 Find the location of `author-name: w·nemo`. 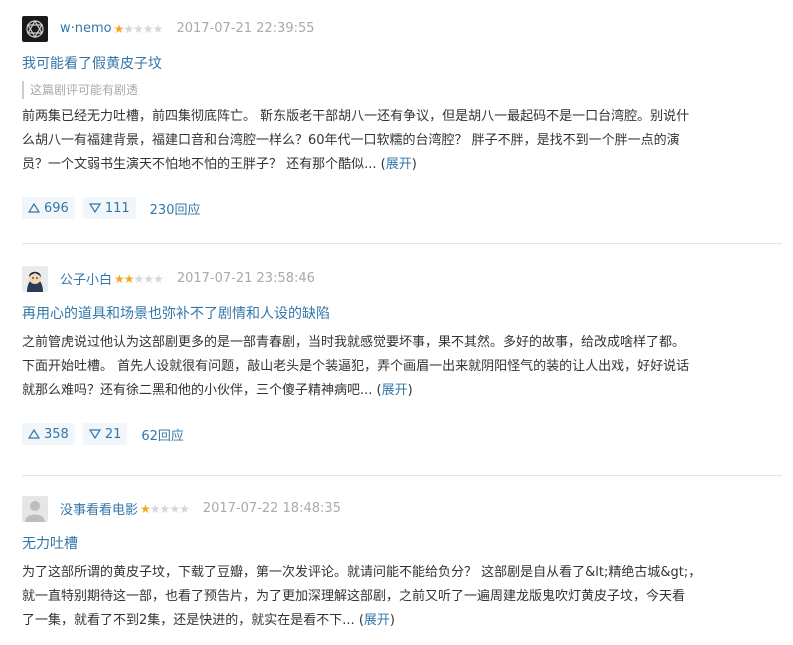

author-name: w·nemo is located at coordinates (86, 28).